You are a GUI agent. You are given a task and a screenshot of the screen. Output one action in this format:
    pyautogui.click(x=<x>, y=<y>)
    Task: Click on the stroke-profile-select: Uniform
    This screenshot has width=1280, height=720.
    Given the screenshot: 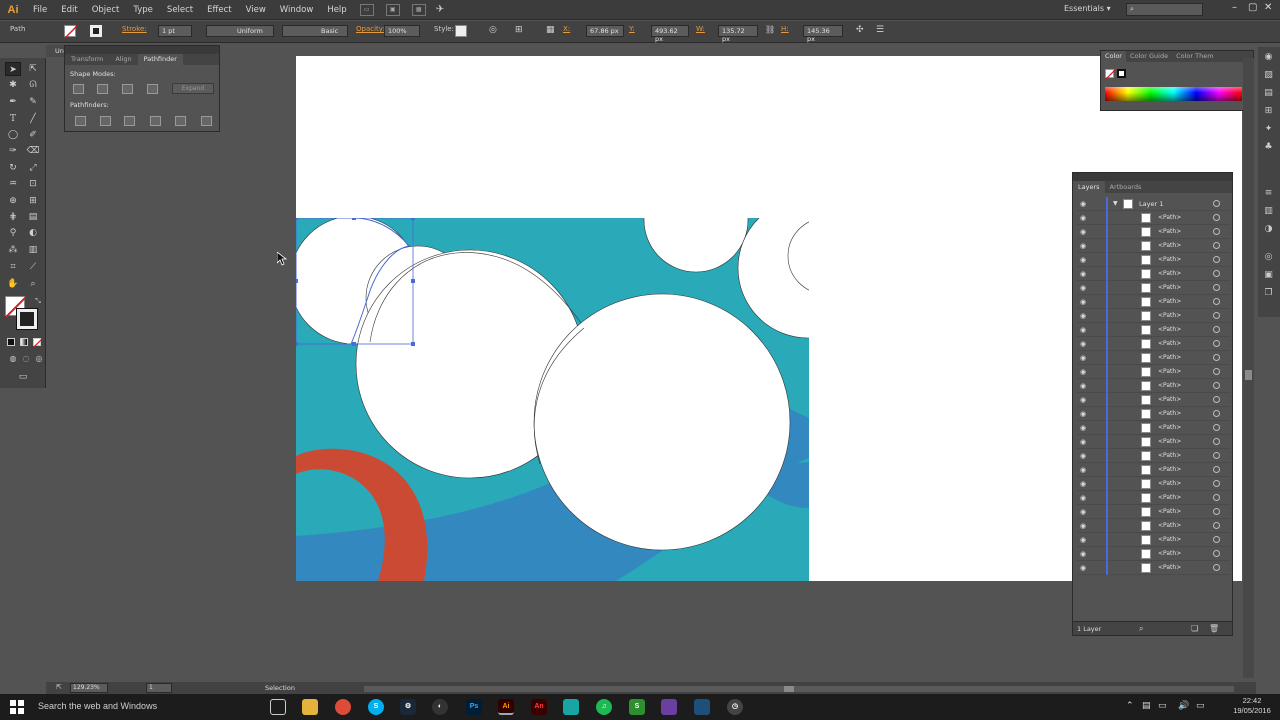 What is the action you would take?
    pyautogui.click(x=240, y=31)
    